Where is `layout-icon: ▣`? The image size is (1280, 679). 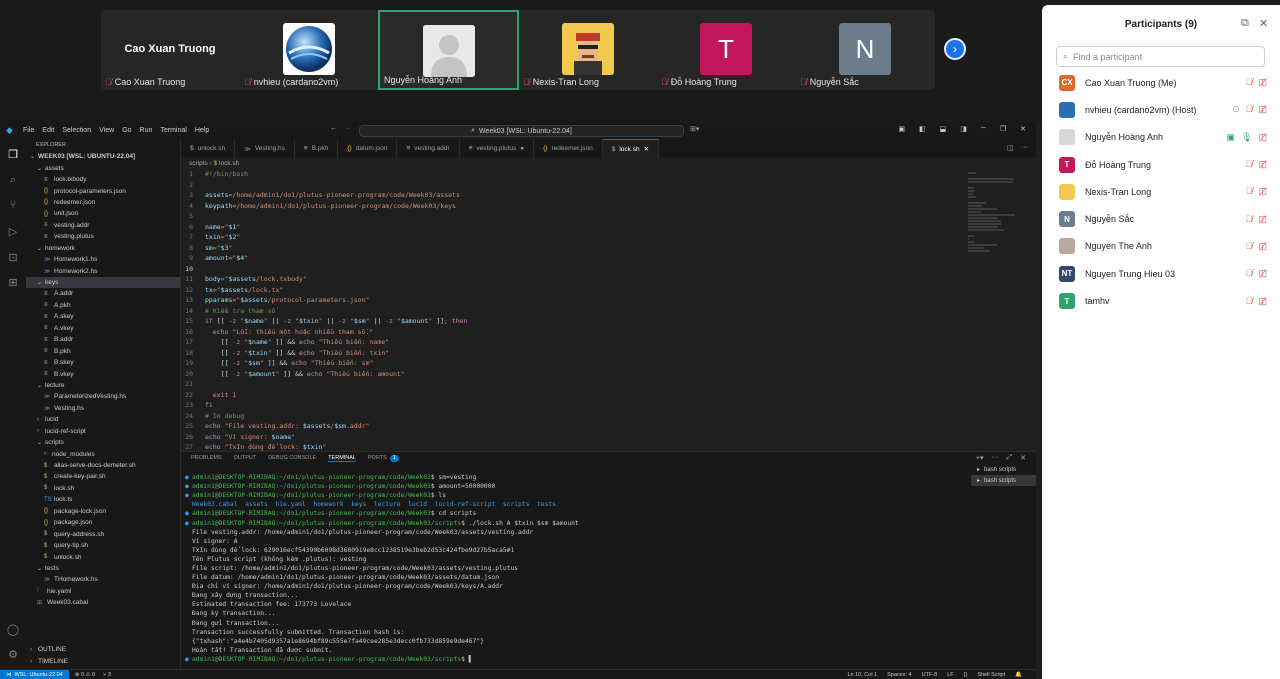
layout-icon: ▣ is located at coordinates (901, 129).